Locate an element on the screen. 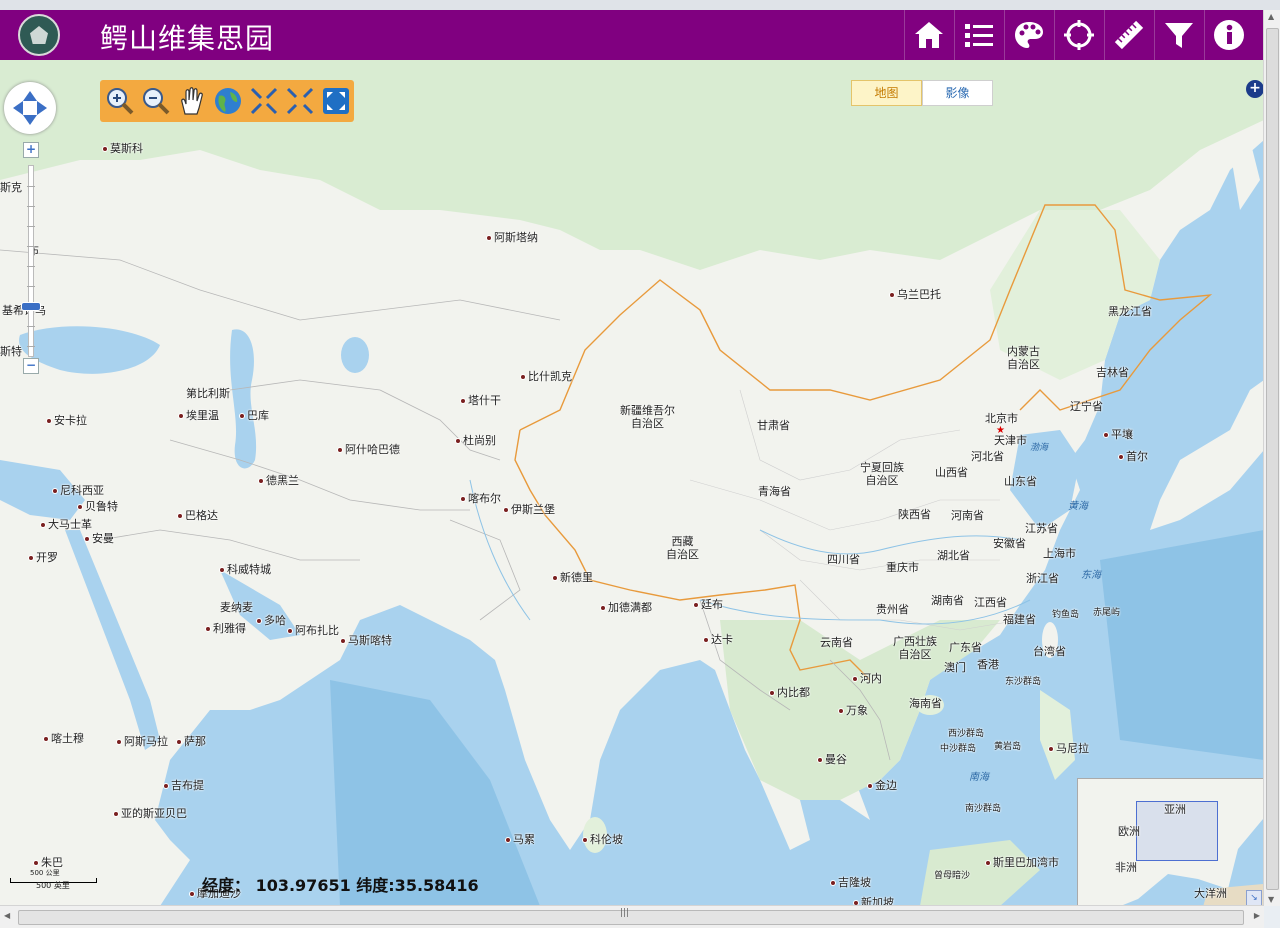 This screenshot has height=928, width=1280. label-shanghai: 上海市 is located at coordinates (1059, 553).